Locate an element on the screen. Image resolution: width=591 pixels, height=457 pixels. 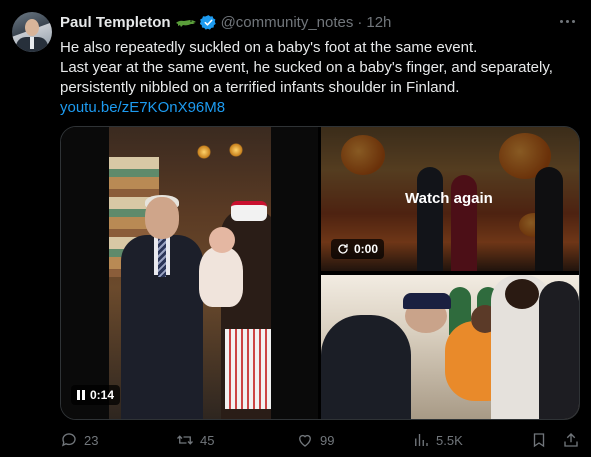
video-top-right: Watch again 0:00 is located at coordinates (450, 199).